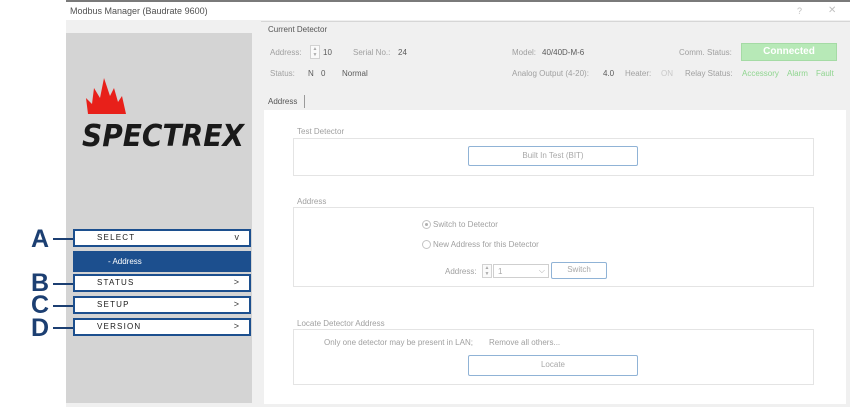  What do you see at coordinates (164, 136) in the screenshot?
I see `logo-text: SPECTREX` at bounding box center [164, 136].